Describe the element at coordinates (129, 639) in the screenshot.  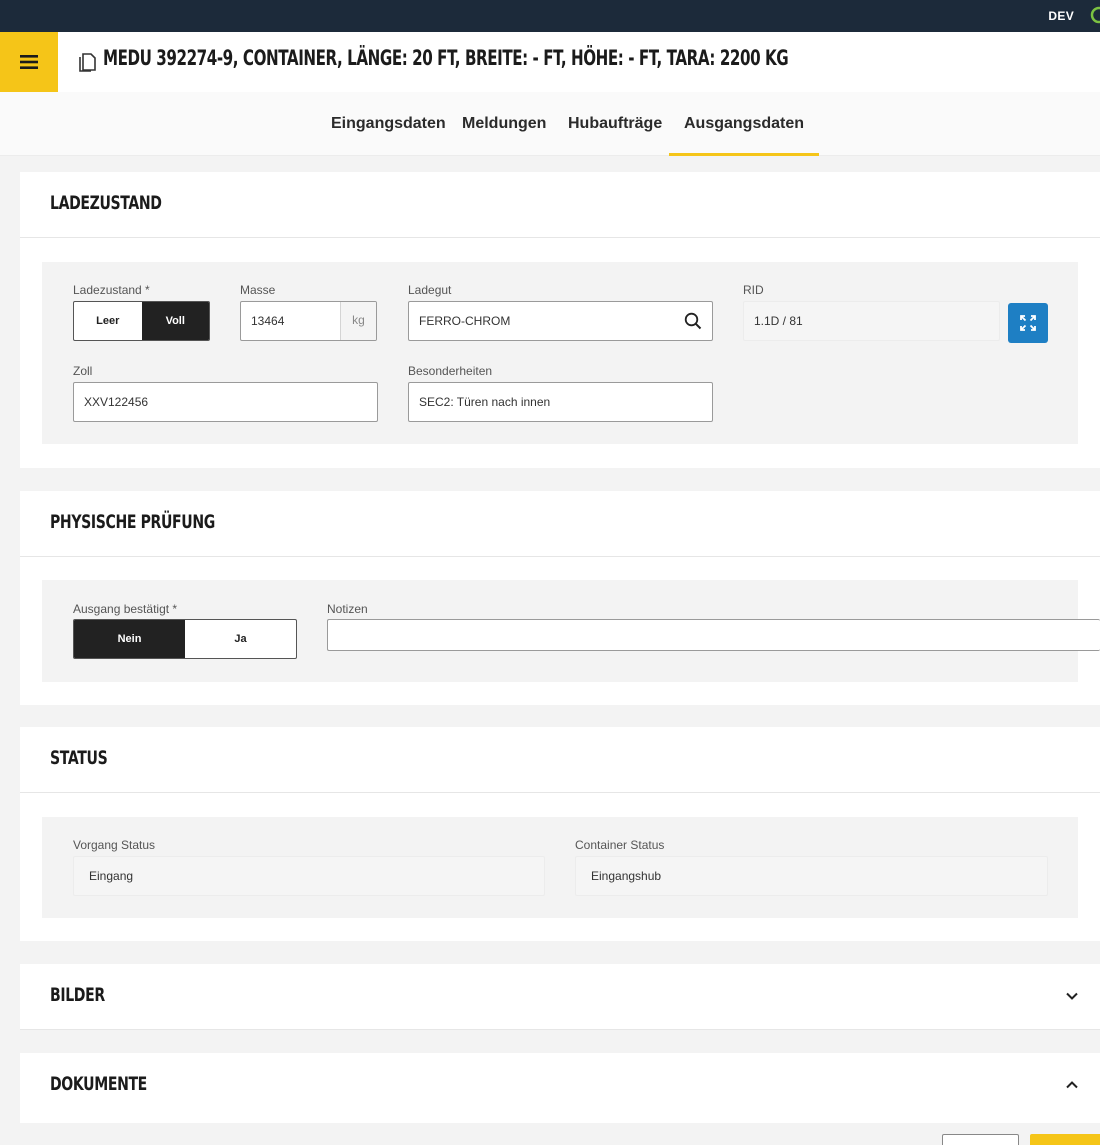
I see `option-nein: Nein` at that location.